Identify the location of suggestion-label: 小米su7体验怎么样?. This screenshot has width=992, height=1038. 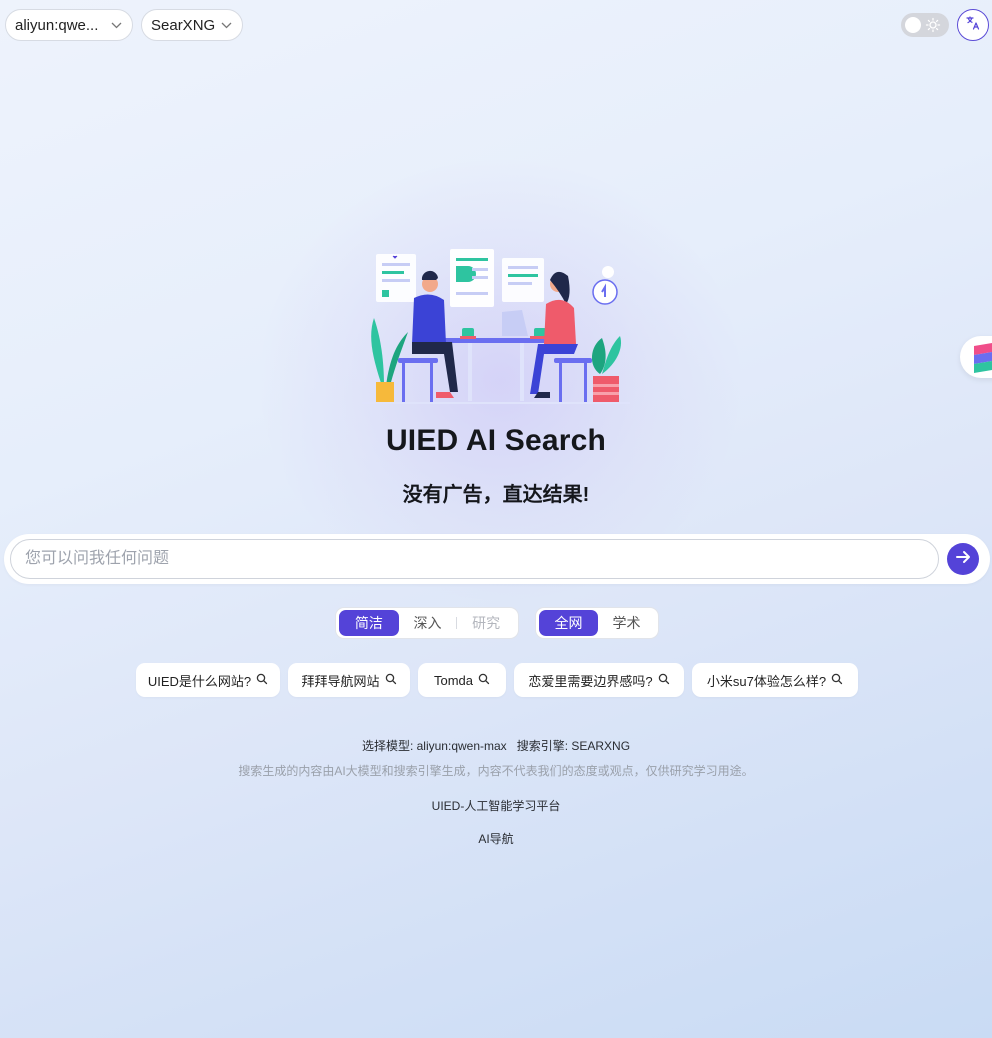
(766, 681).